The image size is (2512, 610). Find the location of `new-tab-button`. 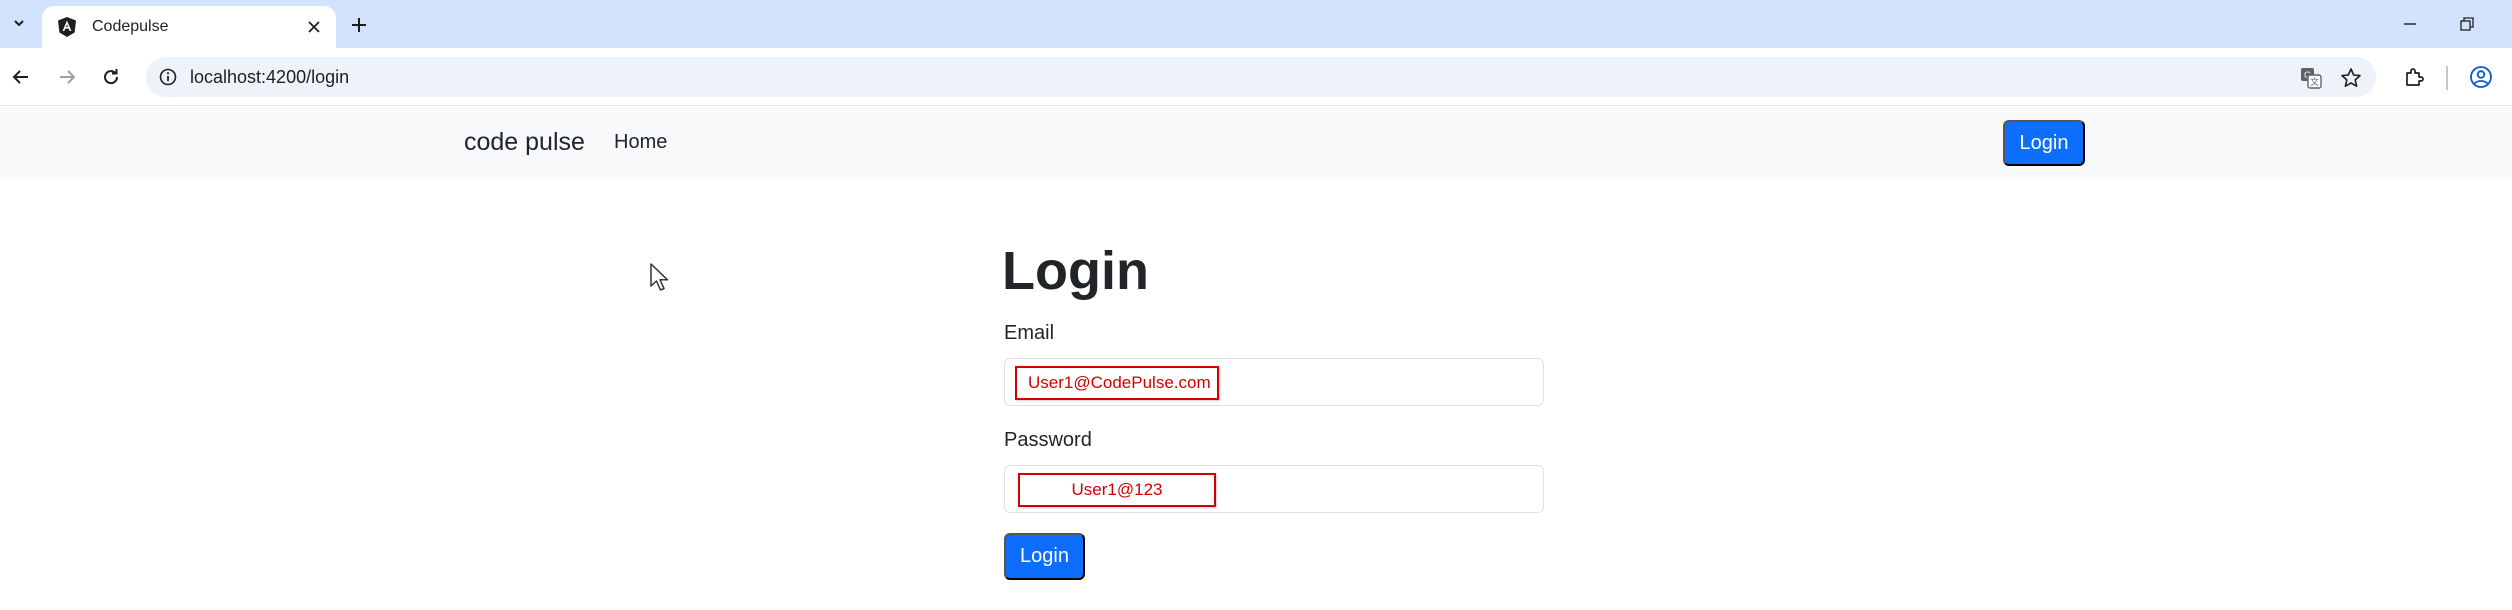

new-tab-button is located at coordinates (359, 25).